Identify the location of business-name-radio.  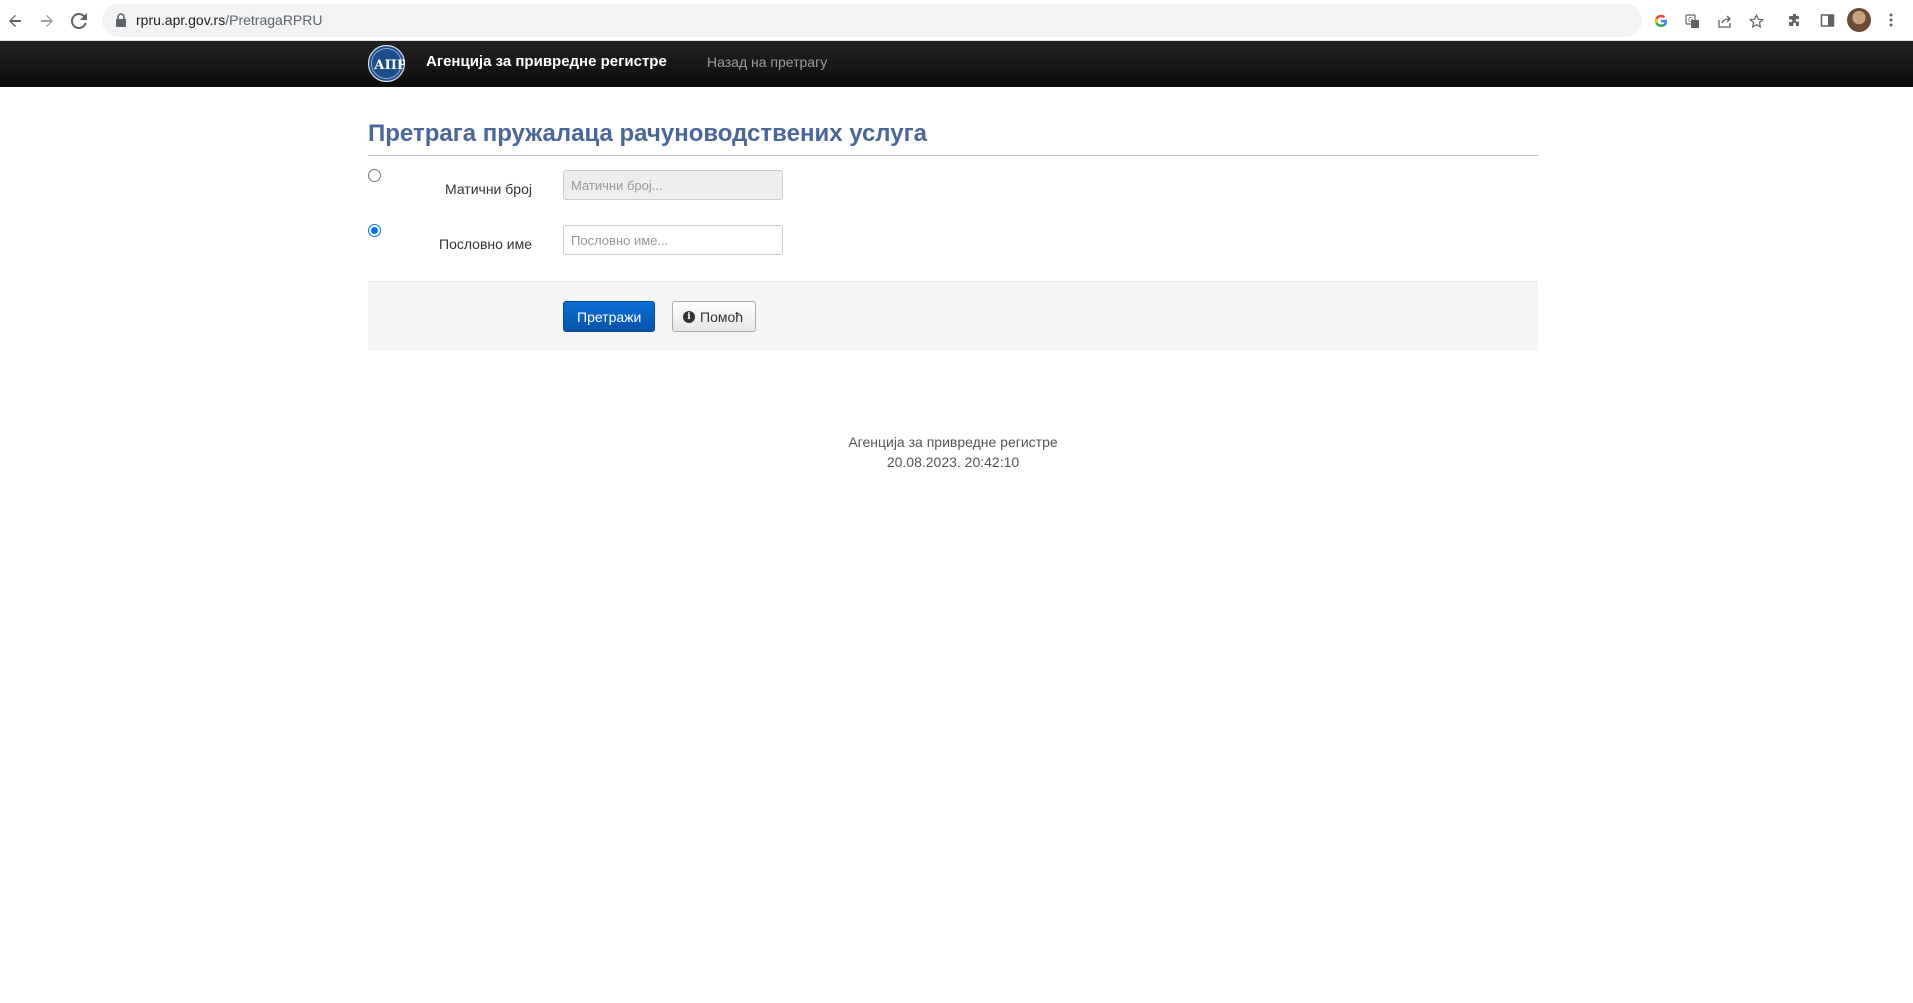
(374, 230).